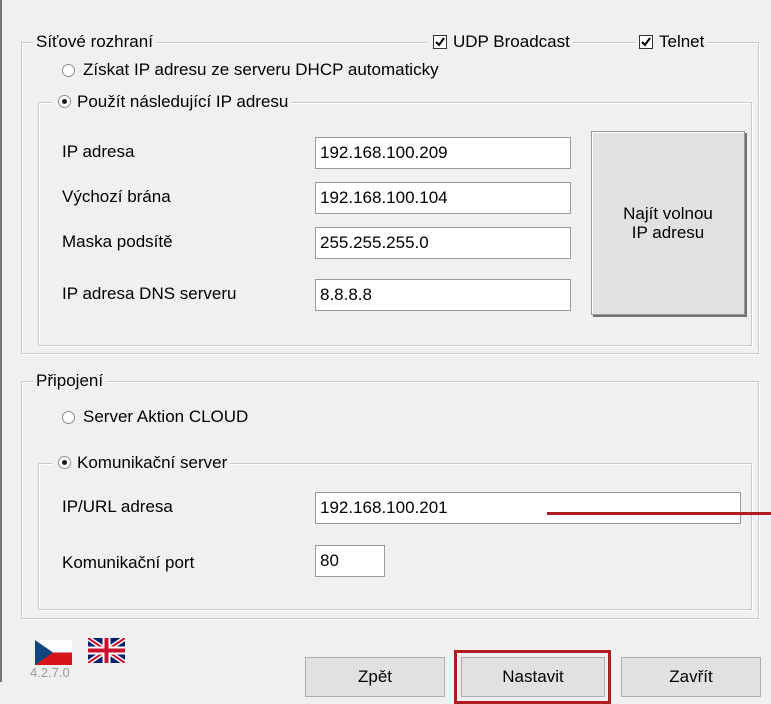  What do you see at coordinates (532, 677) in the screenshot?
I see `set-button-highlight` at bounding box center [532, 677].